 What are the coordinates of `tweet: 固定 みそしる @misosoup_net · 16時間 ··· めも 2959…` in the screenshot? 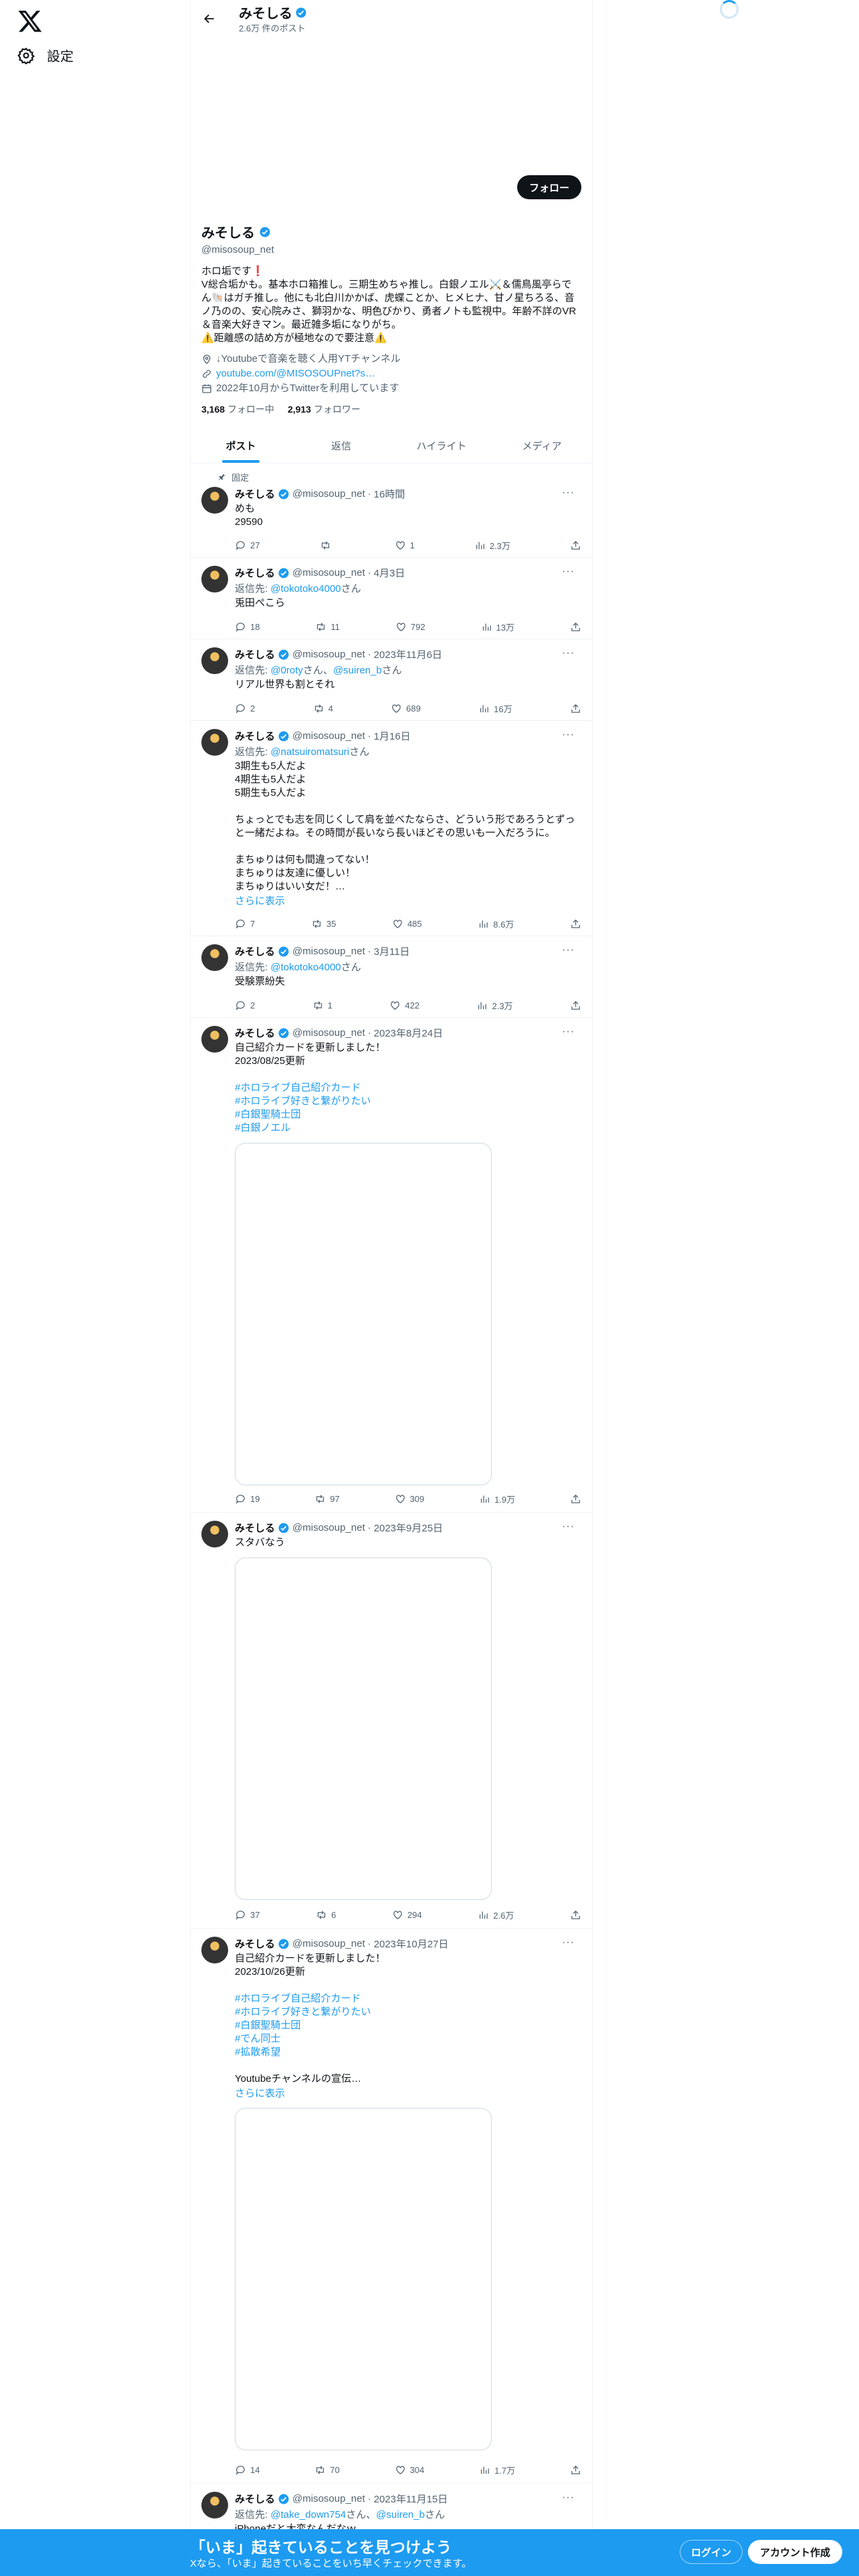 It's located at (391, 511).